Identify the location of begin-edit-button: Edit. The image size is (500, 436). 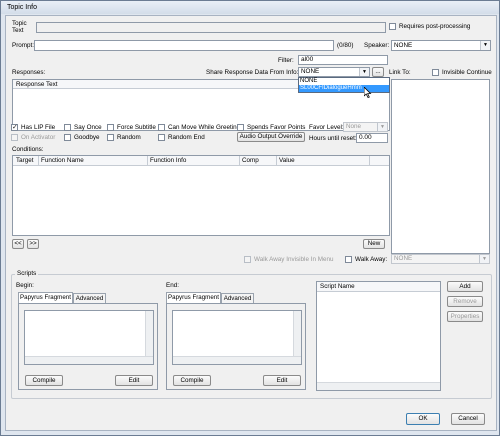
(134, 380).